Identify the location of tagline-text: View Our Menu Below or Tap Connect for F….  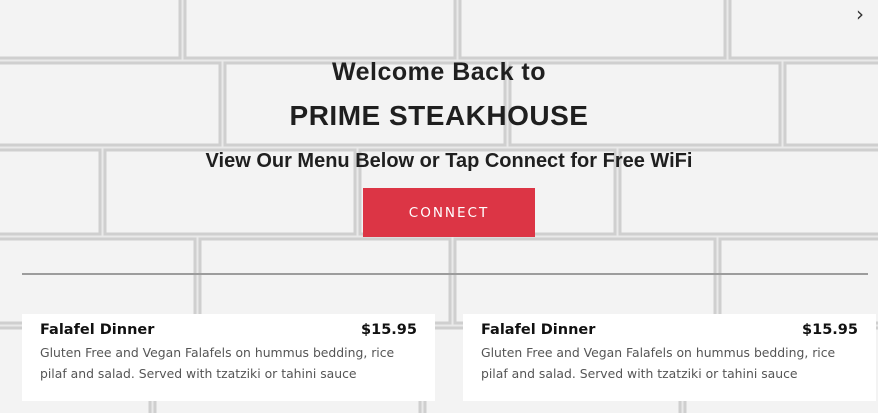
(449, 161).